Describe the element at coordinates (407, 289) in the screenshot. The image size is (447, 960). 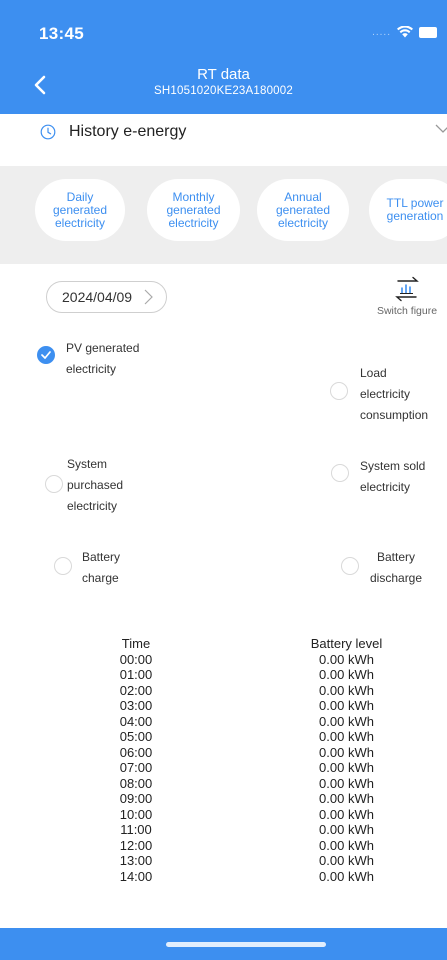
I see `switch-chart-icon` at that location.